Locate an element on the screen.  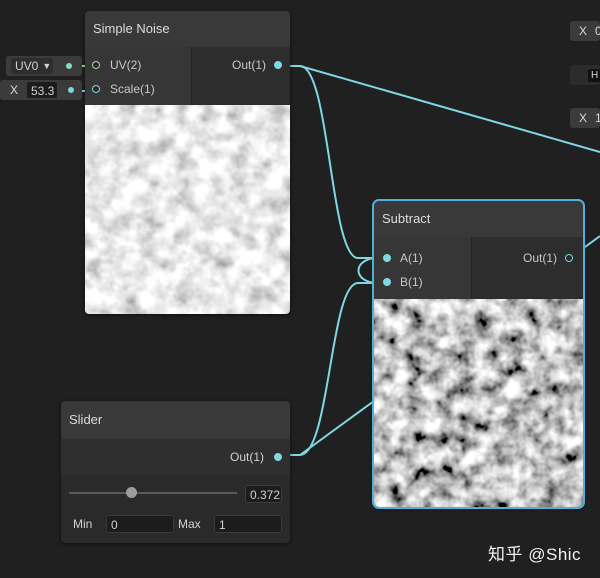
uv-input-chip: UV0 ▼ is located at coordinates (44, 66).